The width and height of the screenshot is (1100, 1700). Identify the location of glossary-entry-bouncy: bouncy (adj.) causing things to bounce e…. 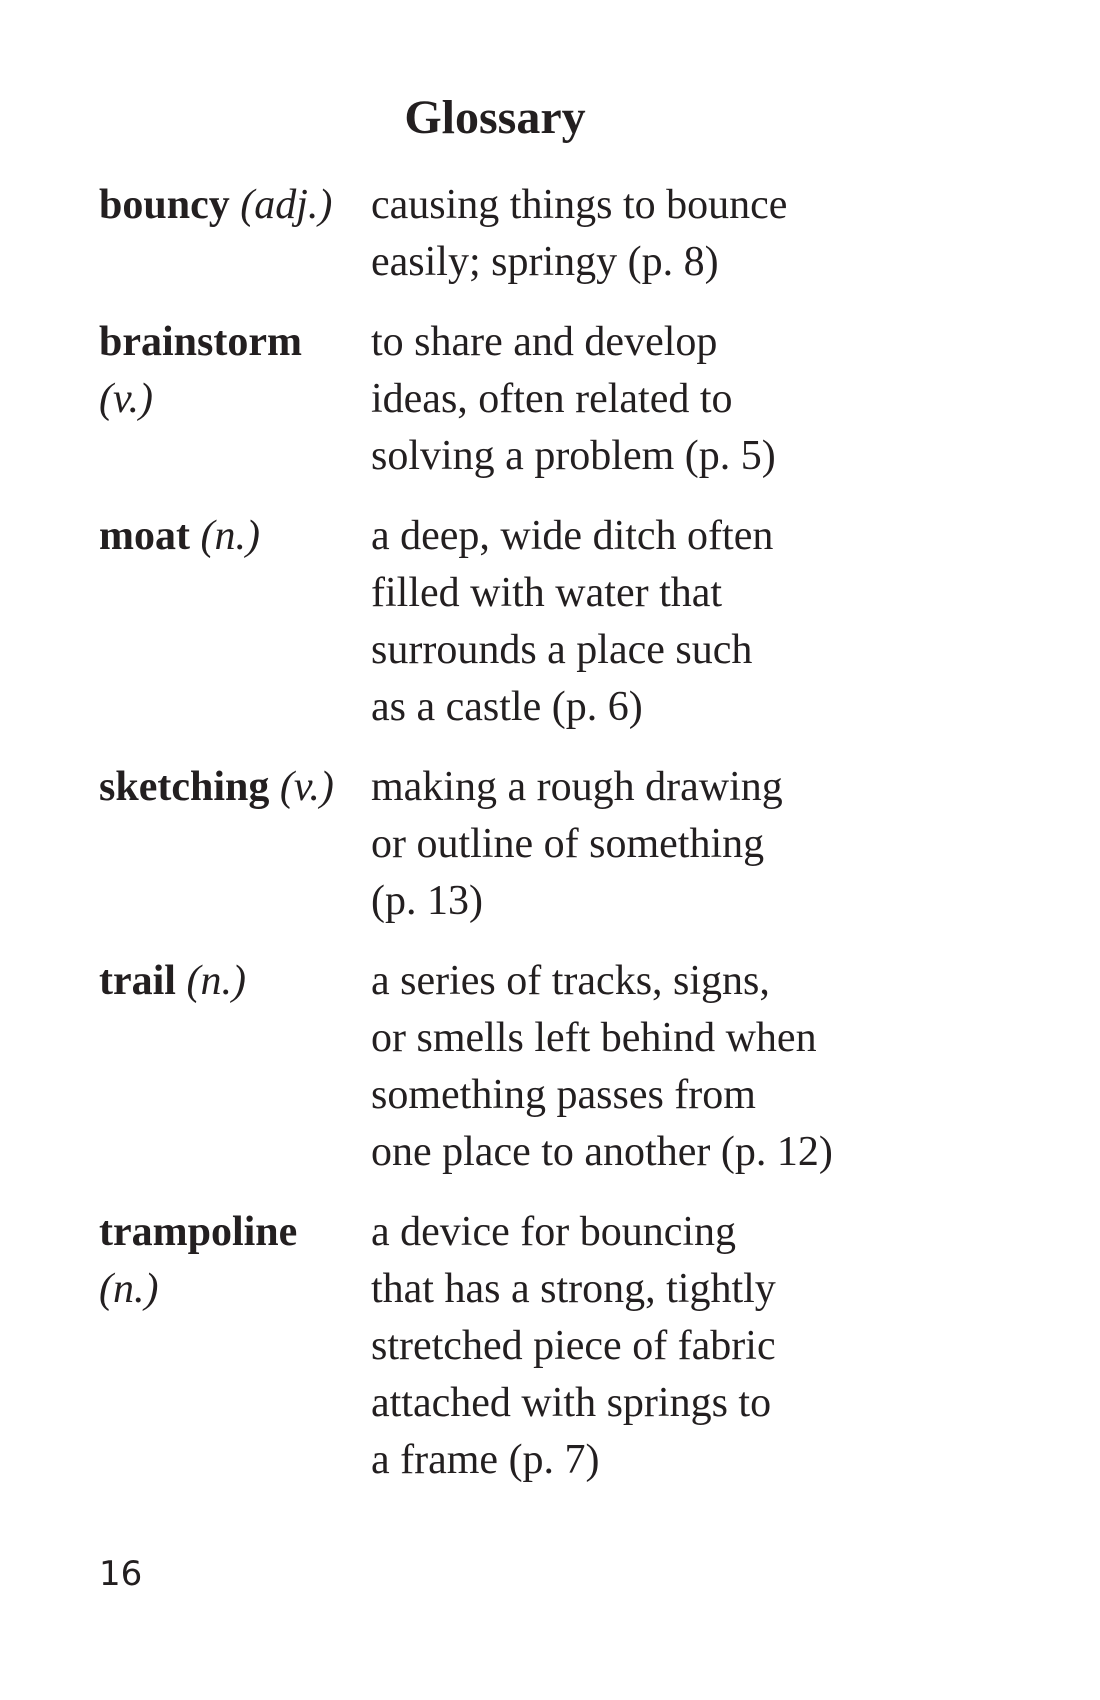
(549, 234).